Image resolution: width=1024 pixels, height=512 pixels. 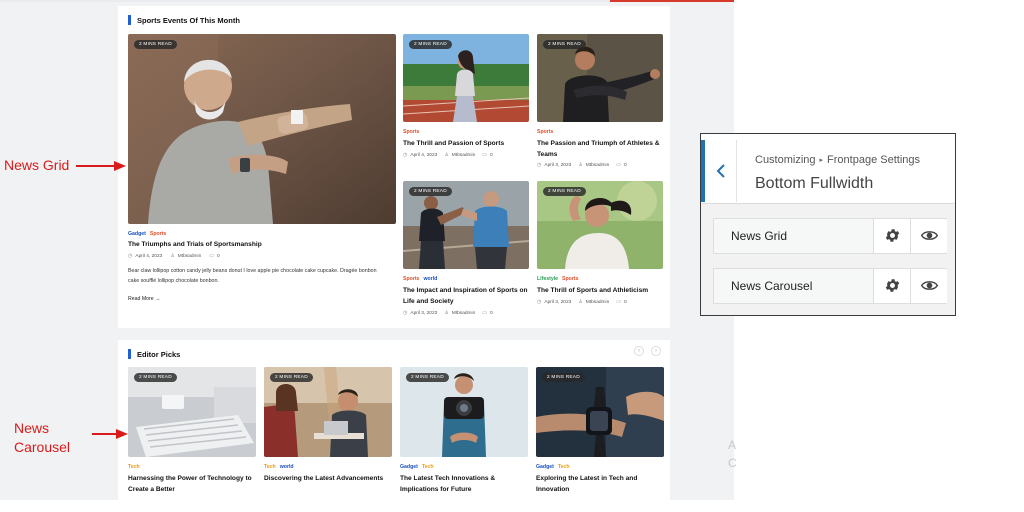 What do you see at coordinates (558, 302) in the screenshot?
I see `post-date: April 3, 2023` at bounding box center [558, 302].